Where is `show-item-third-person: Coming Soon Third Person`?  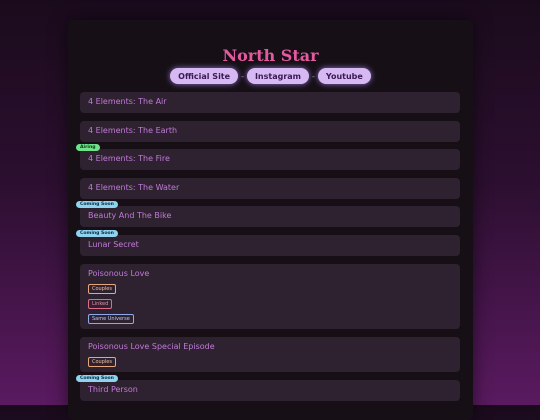 show-item-third-person: Coming Soon Third Person is located at coordinates (268, 388).